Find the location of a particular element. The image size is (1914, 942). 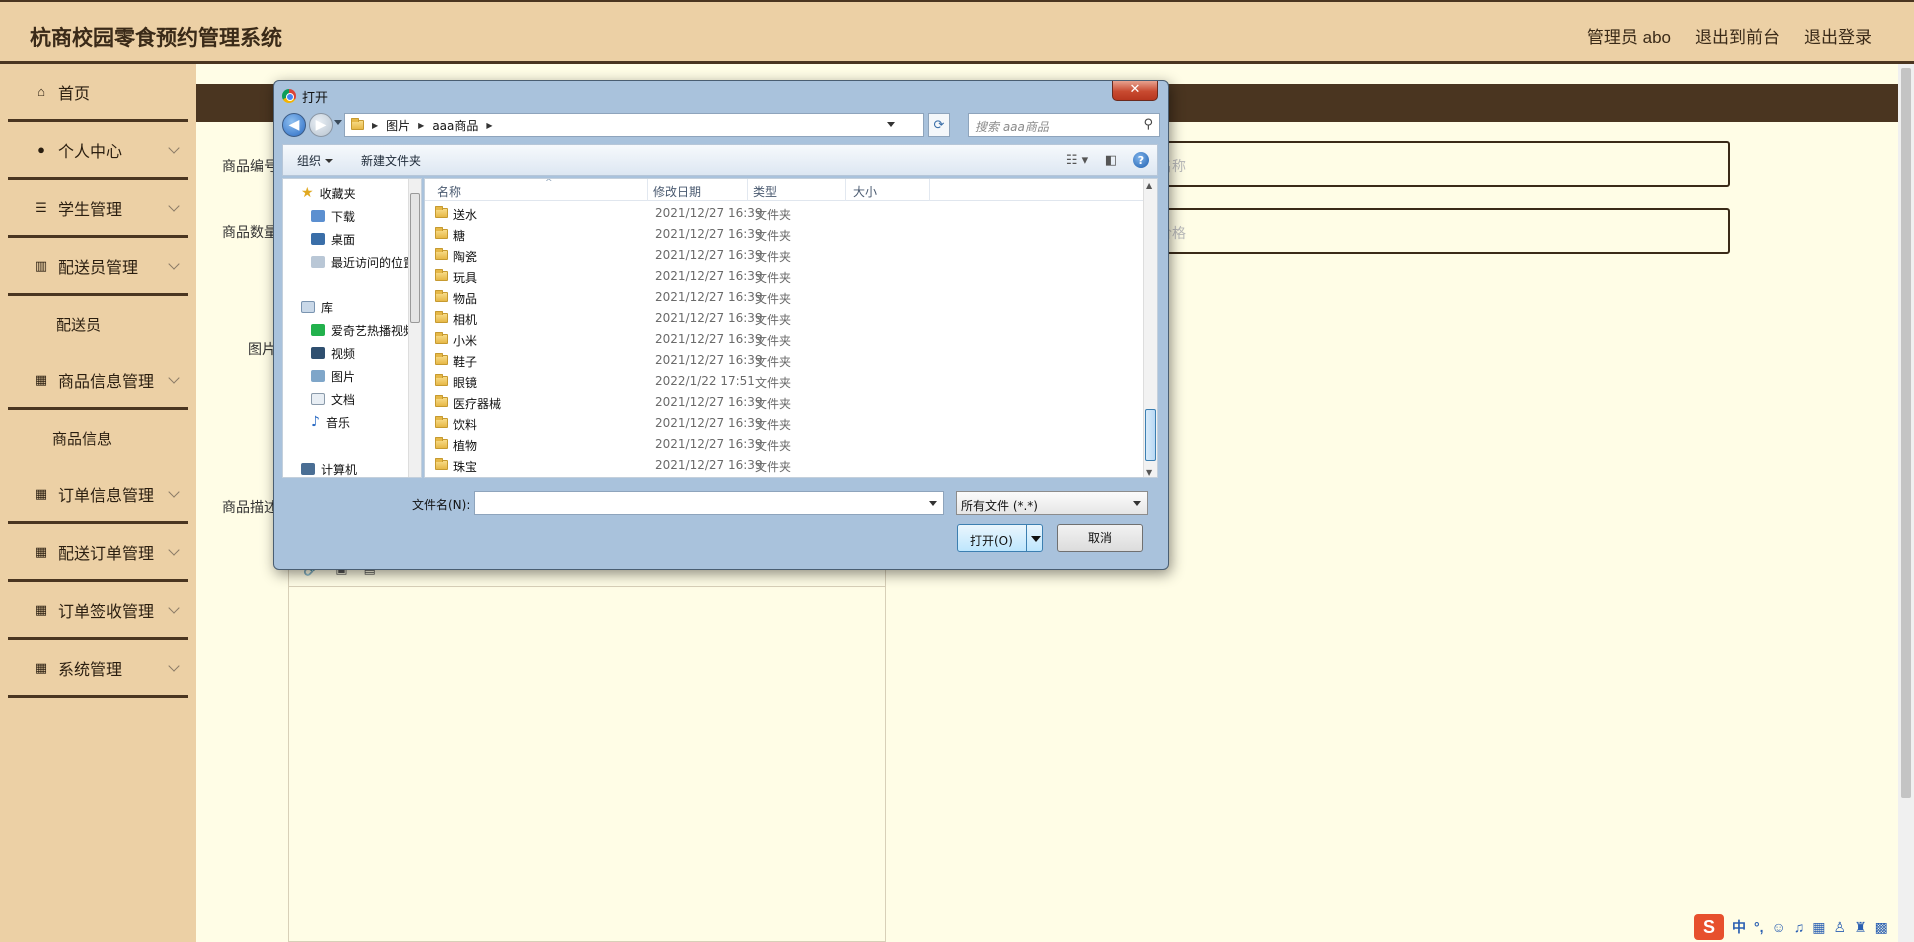

file-row: 物品 2021/12/27 16:39 文件夹 is located at coordinates (785, 297).